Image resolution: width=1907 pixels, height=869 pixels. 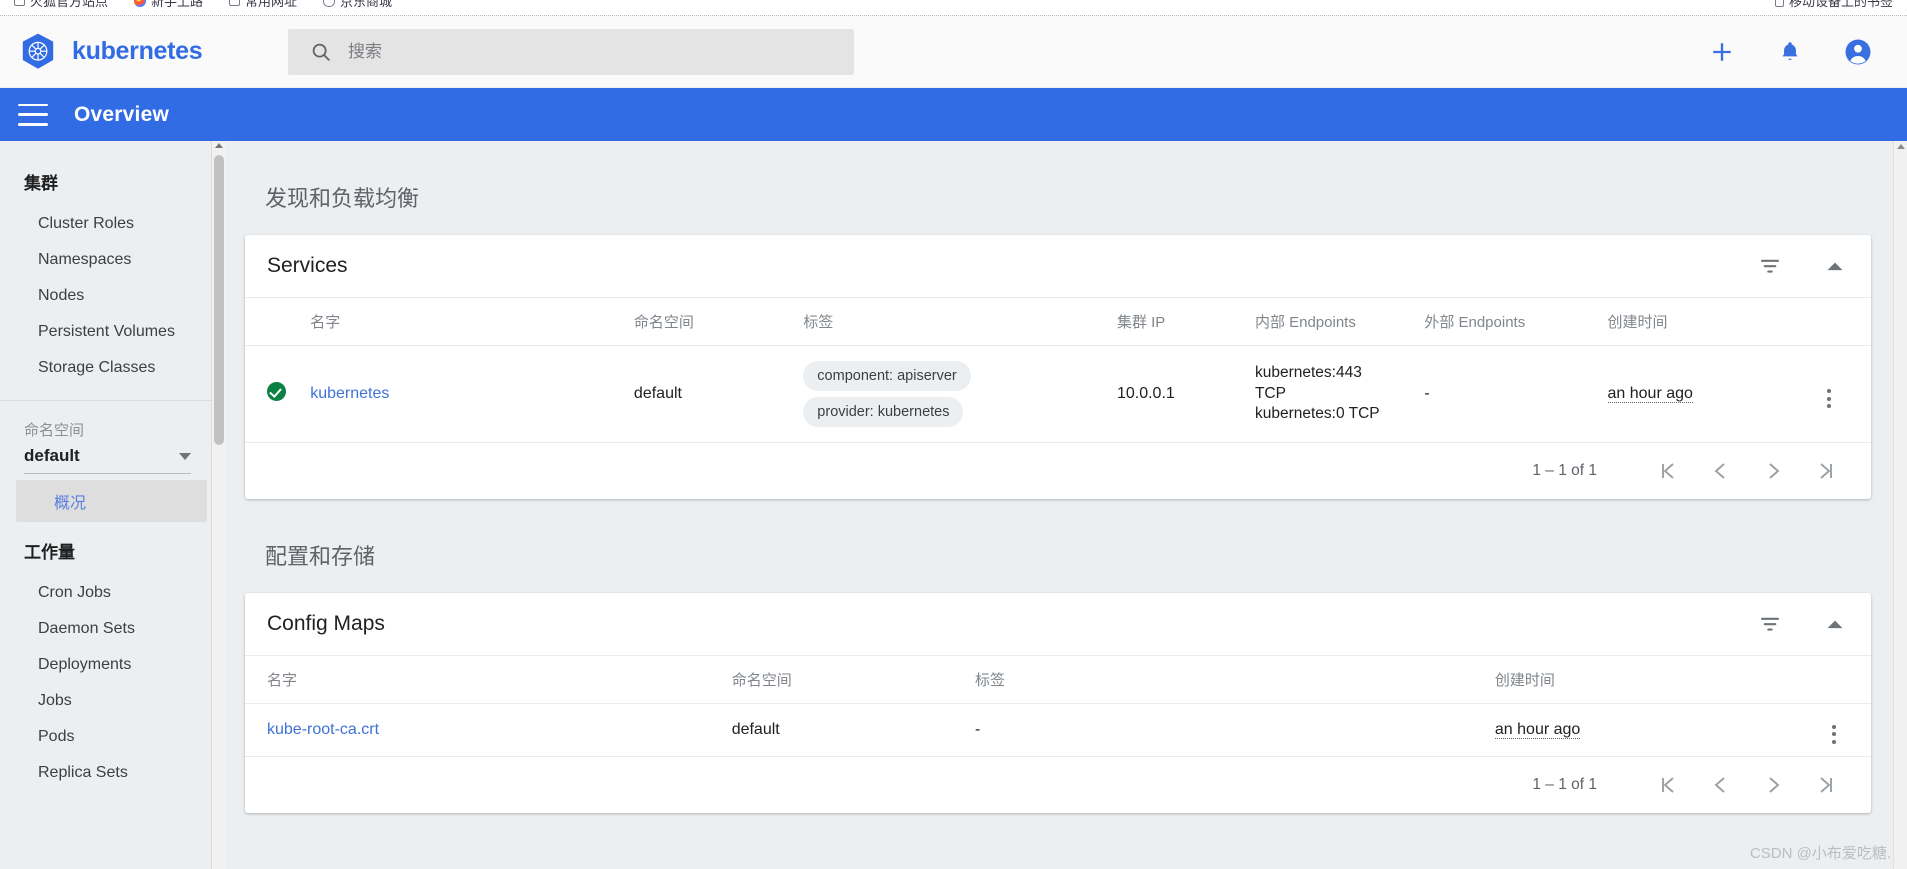 I want to click on square-icon, so click(x=235, y=3).